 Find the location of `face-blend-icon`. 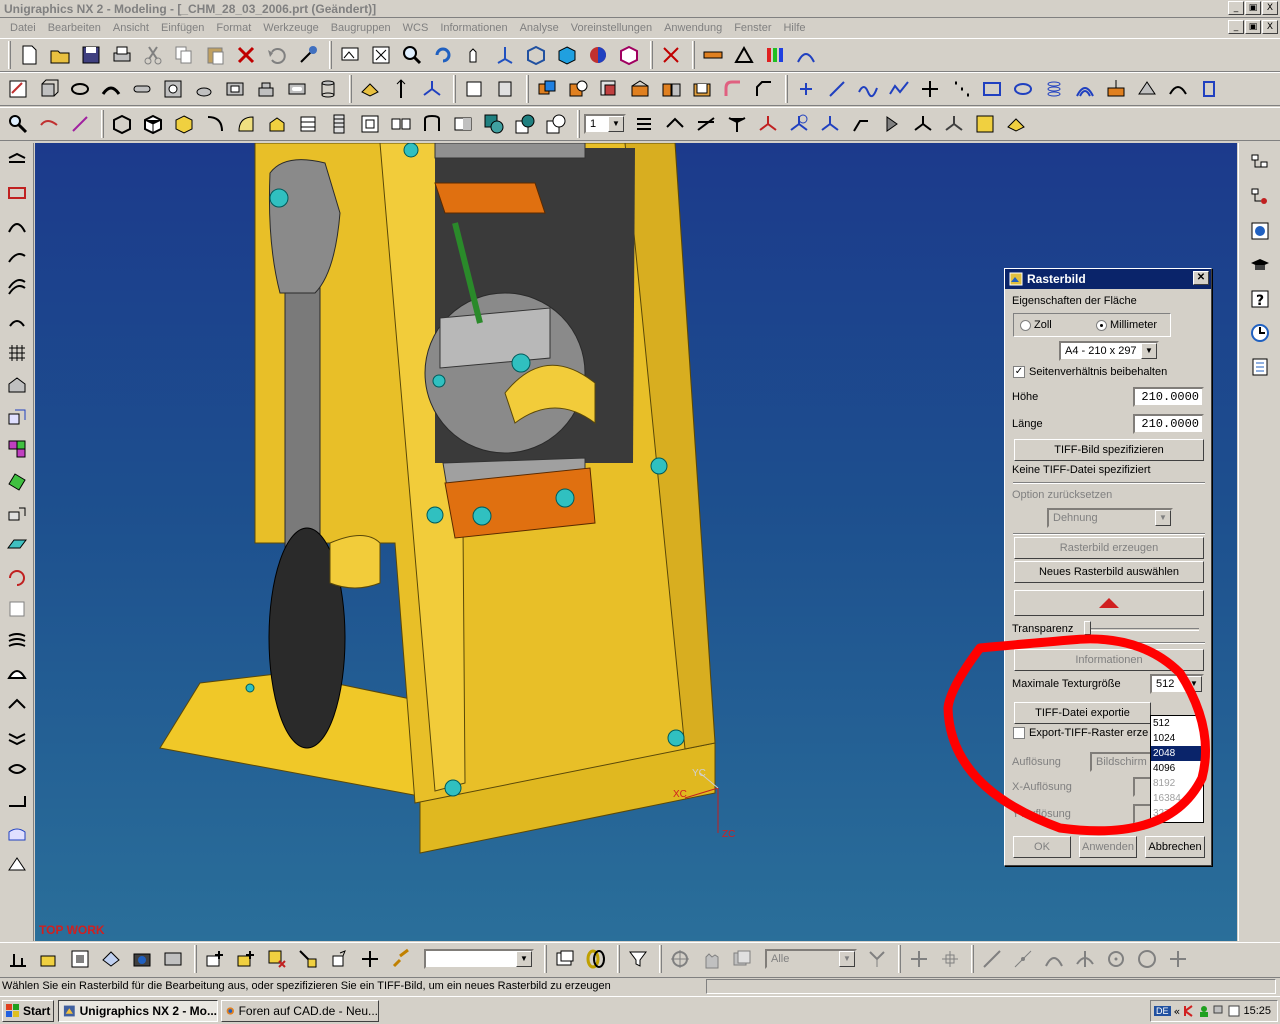

face-blend-icon is located at coordinates (17, 801).